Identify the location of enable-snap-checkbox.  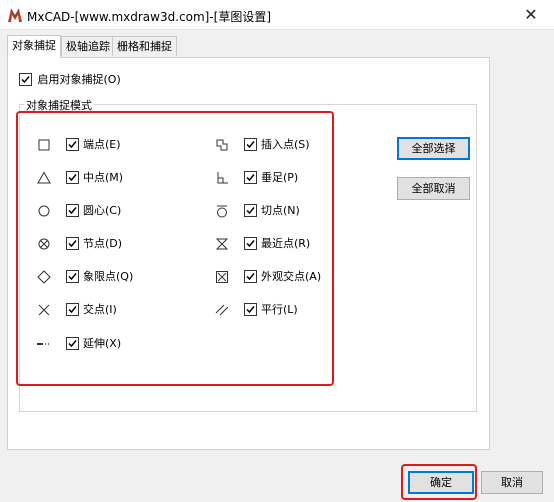
(25, 79).